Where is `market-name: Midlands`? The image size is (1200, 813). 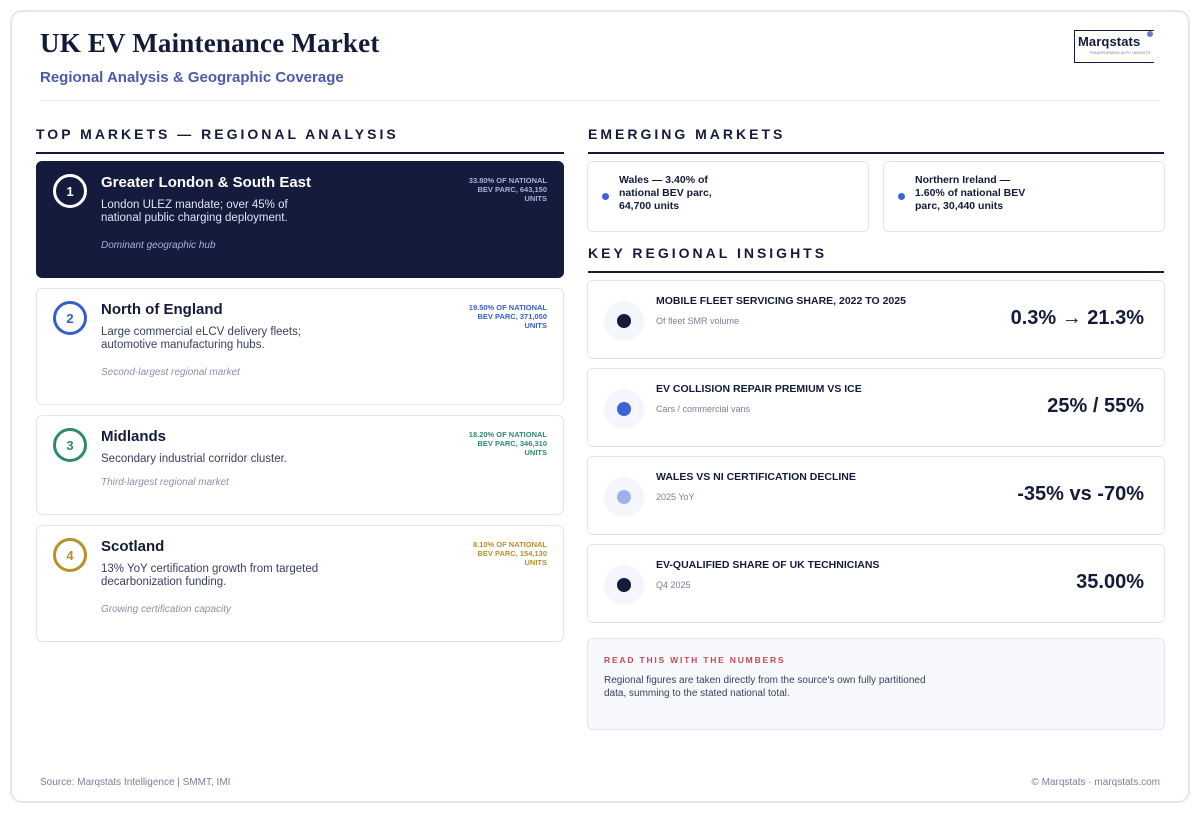
market-name: Midlands is located at coordinates (134, 436).